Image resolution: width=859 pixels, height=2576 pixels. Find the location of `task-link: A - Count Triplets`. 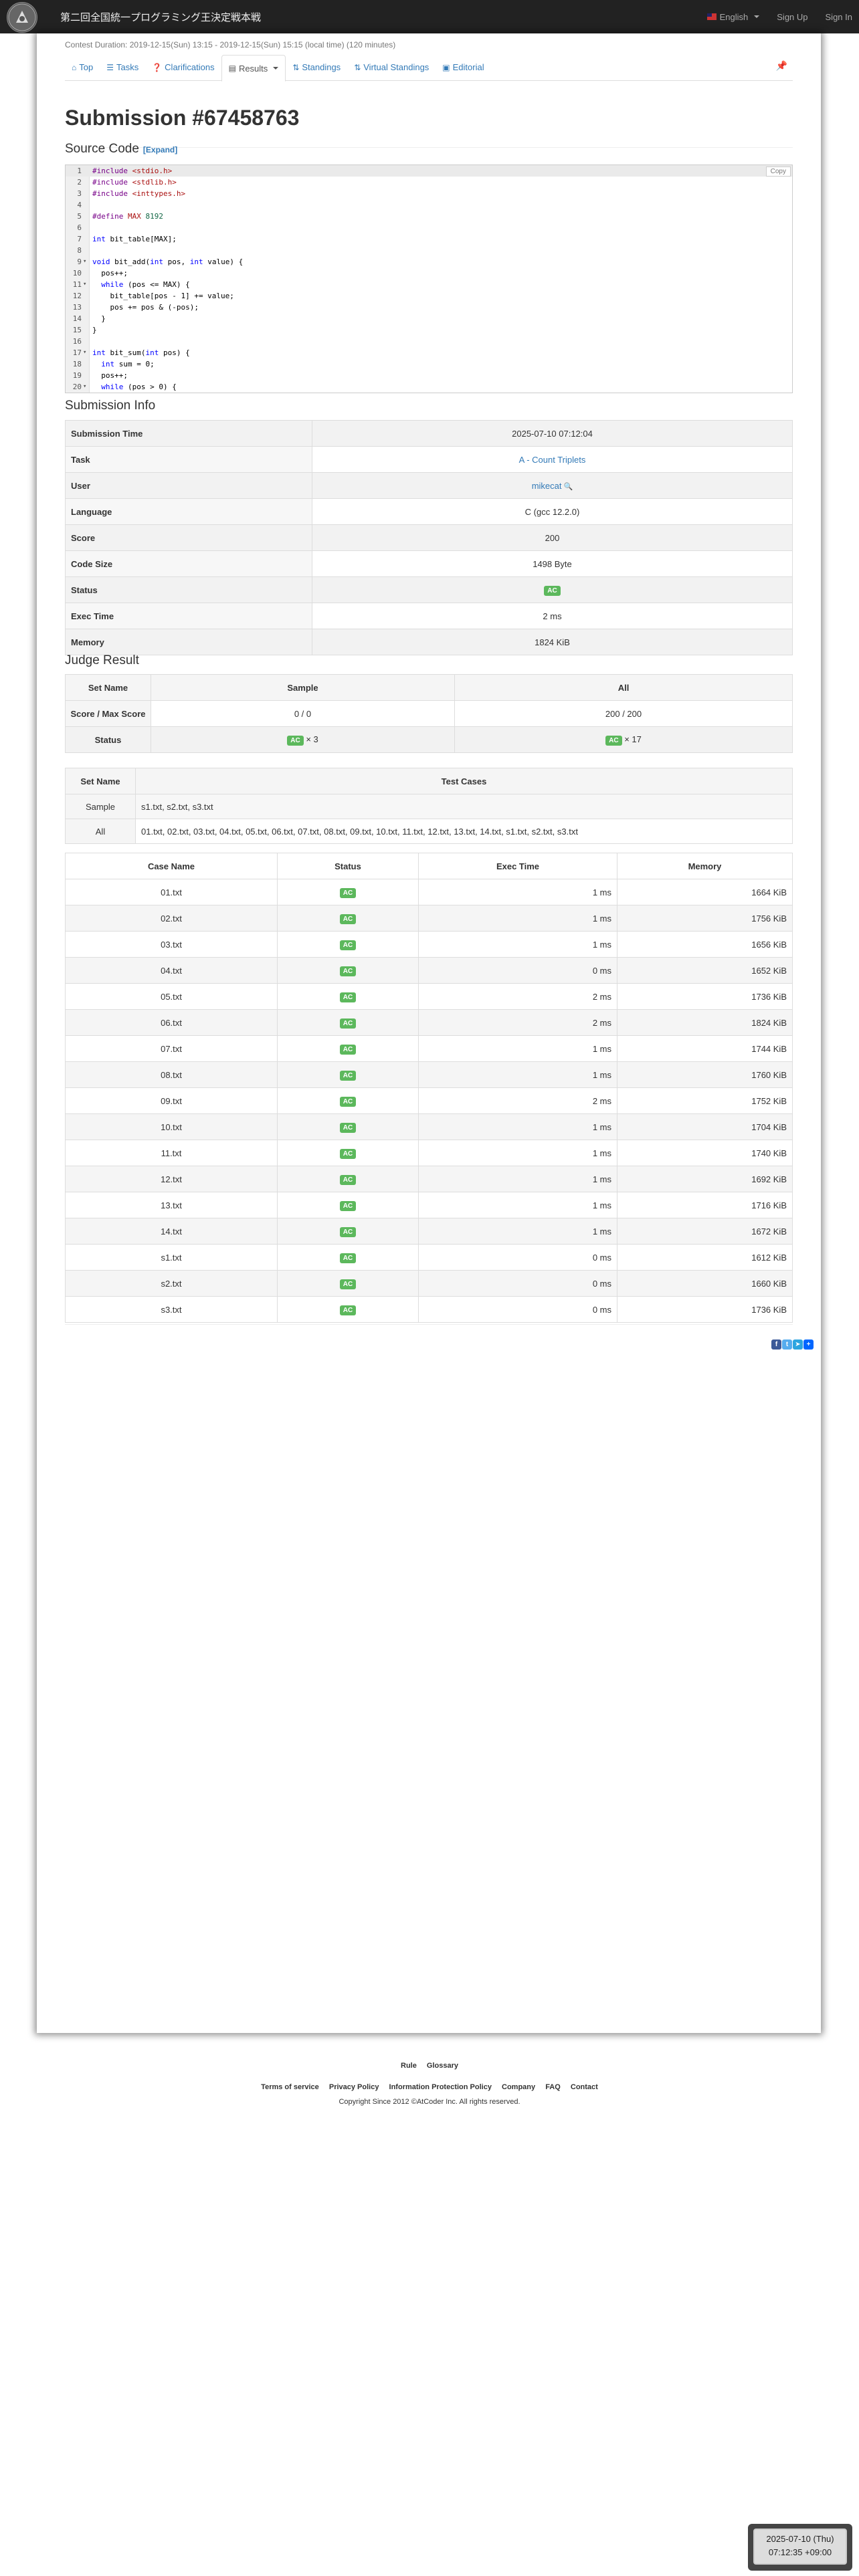

task-link: A - Count Triplets is located at coordinates (552, 460).